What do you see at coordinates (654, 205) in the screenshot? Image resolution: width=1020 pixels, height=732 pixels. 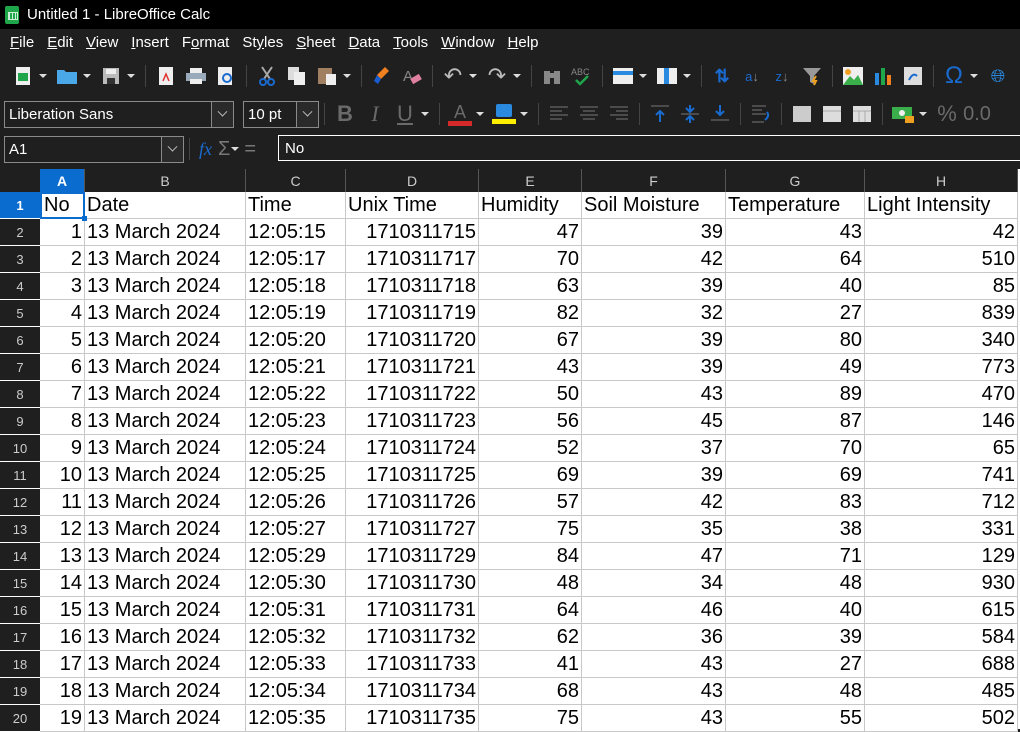 I see `header-cell: Soil Moisture` at bounding box center [654, 205].